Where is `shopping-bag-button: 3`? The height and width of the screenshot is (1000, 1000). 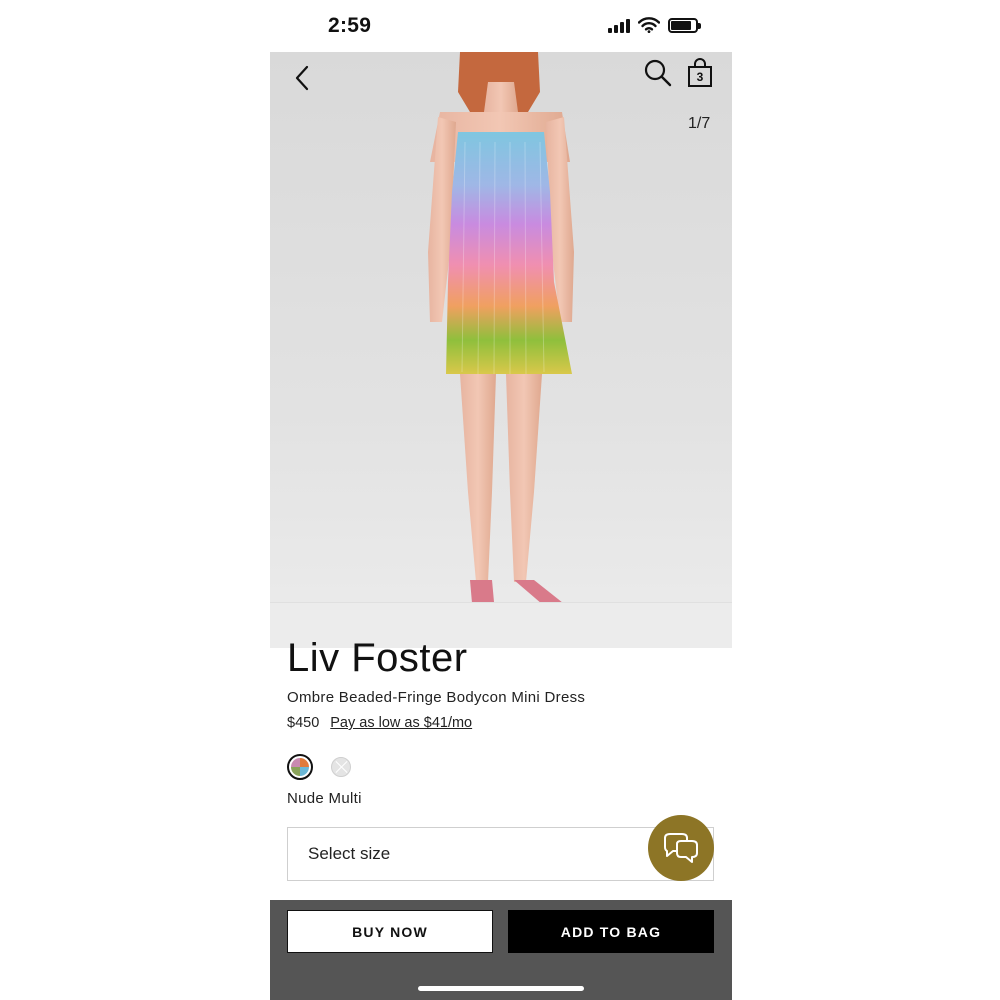
shopping-bag-button: 3 is located at coordinates (702, 74).